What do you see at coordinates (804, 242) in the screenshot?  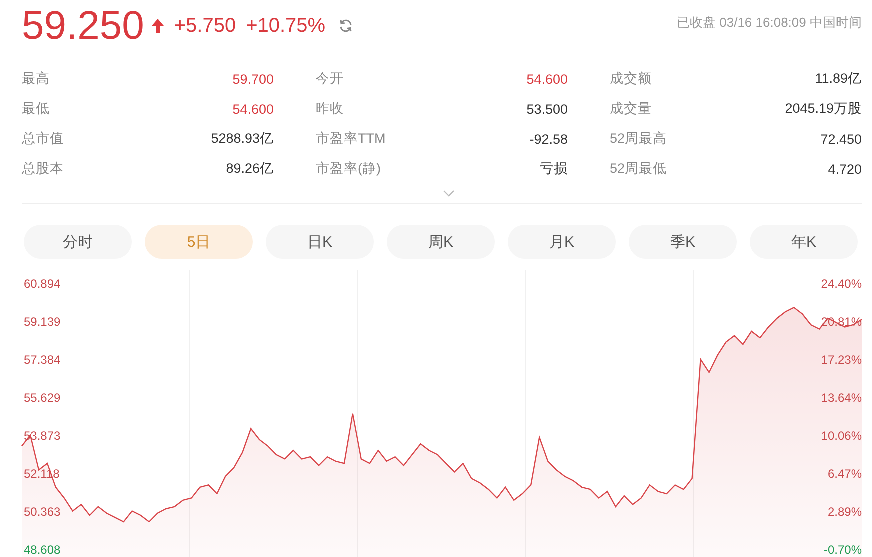 I see `period-tab: 年K` at bounding box center [804, 242].